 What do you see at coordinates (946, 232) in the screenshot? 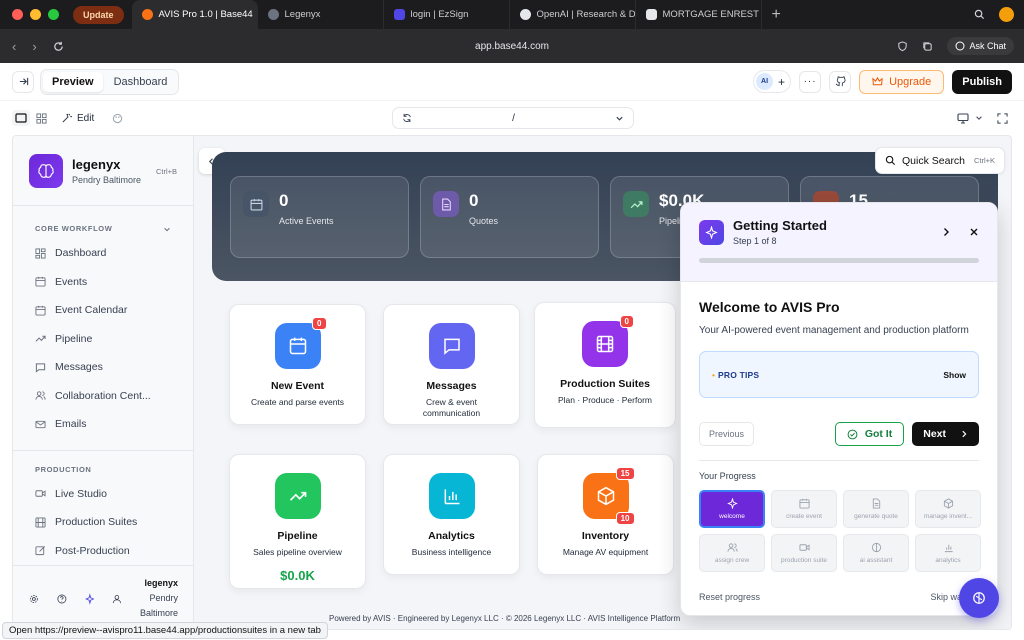
I see `chevron-right-icon` at bounding box center [946, 232].